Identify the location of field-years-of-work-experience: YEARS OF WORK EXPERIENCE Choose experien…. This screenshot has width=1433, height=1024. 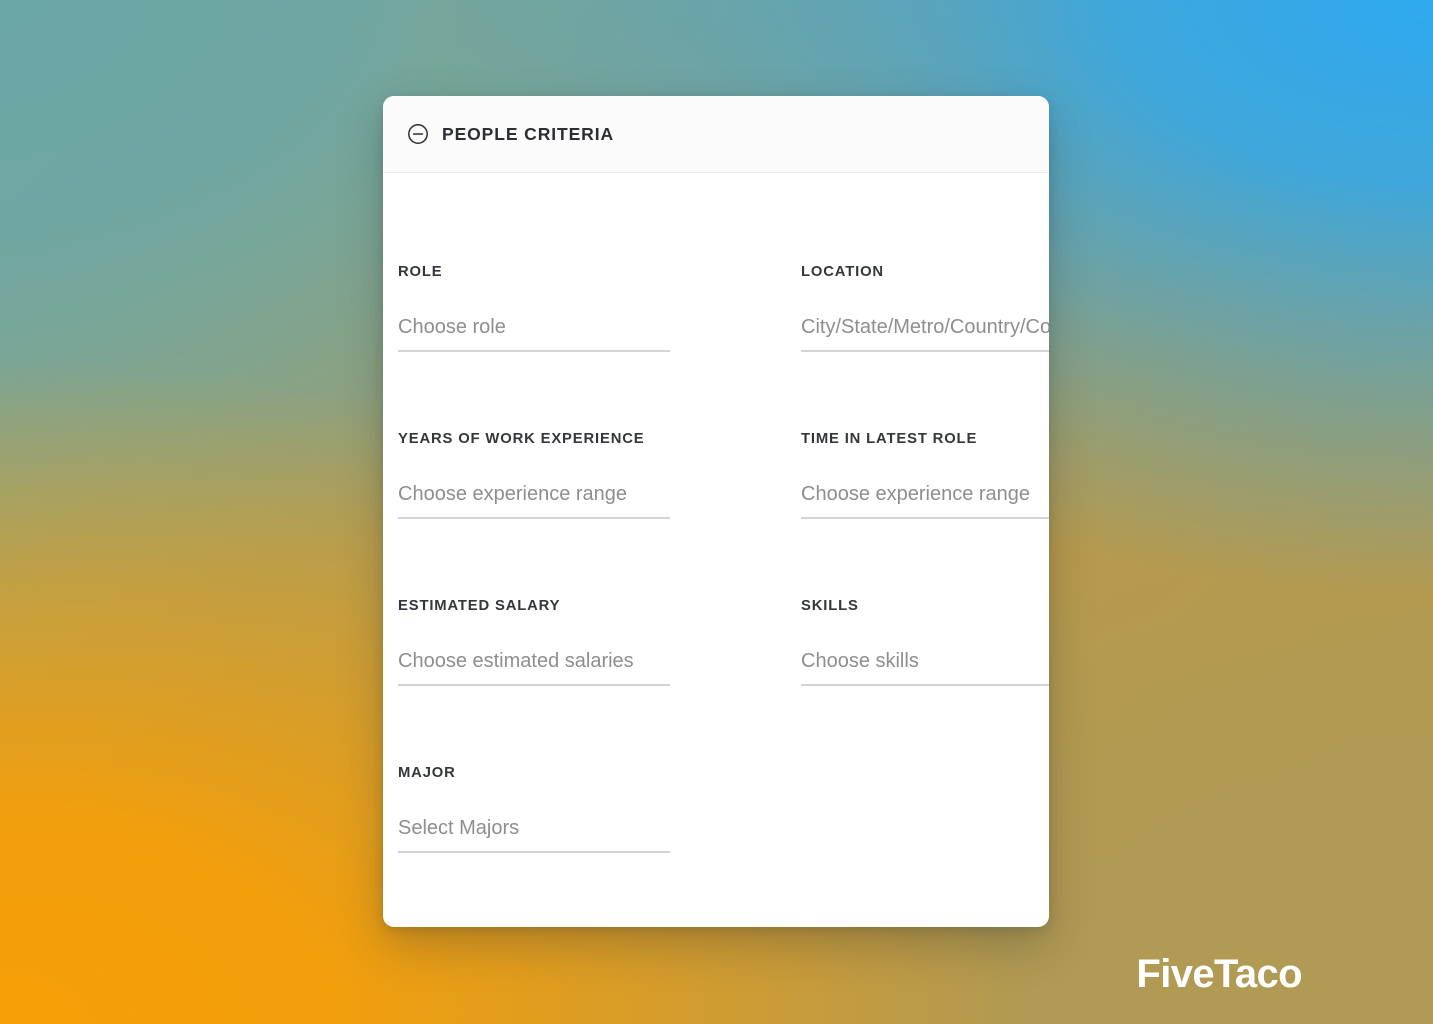
(599, 515).